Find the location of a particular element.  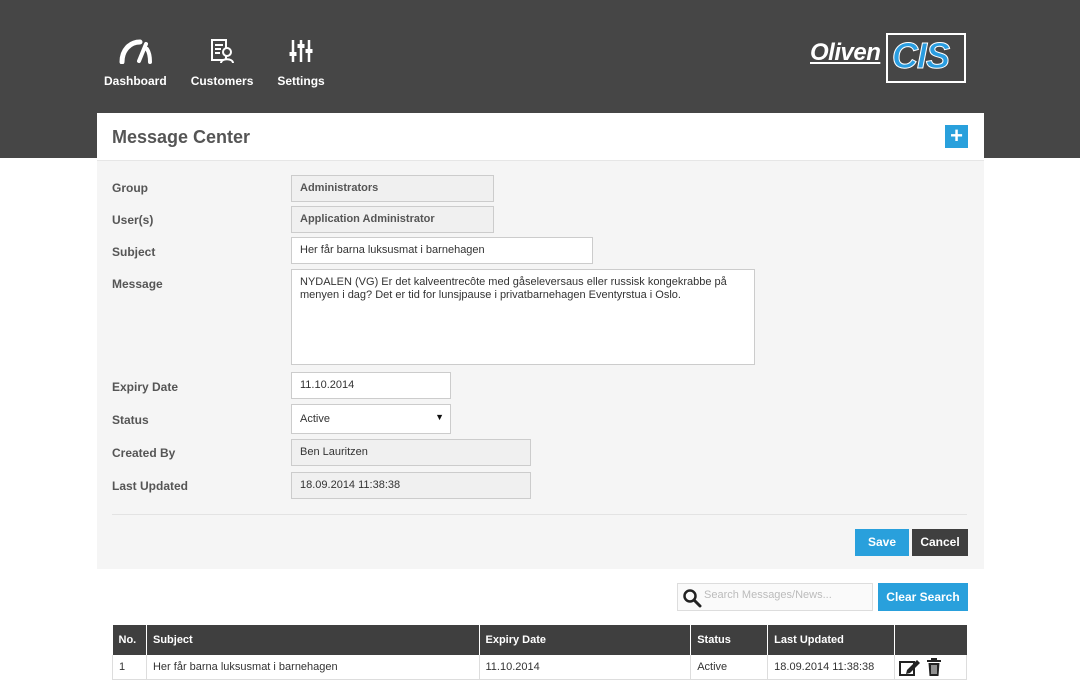

cancel-button: Cancel is located at coordinates (940, 542).